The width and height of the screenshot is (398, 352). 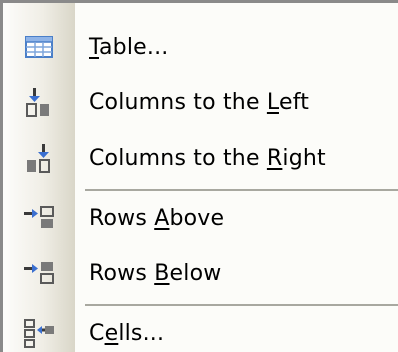 I want to click on menu-item-columns-to-the-right: Columns to the Right, so click(x=200, y=158).